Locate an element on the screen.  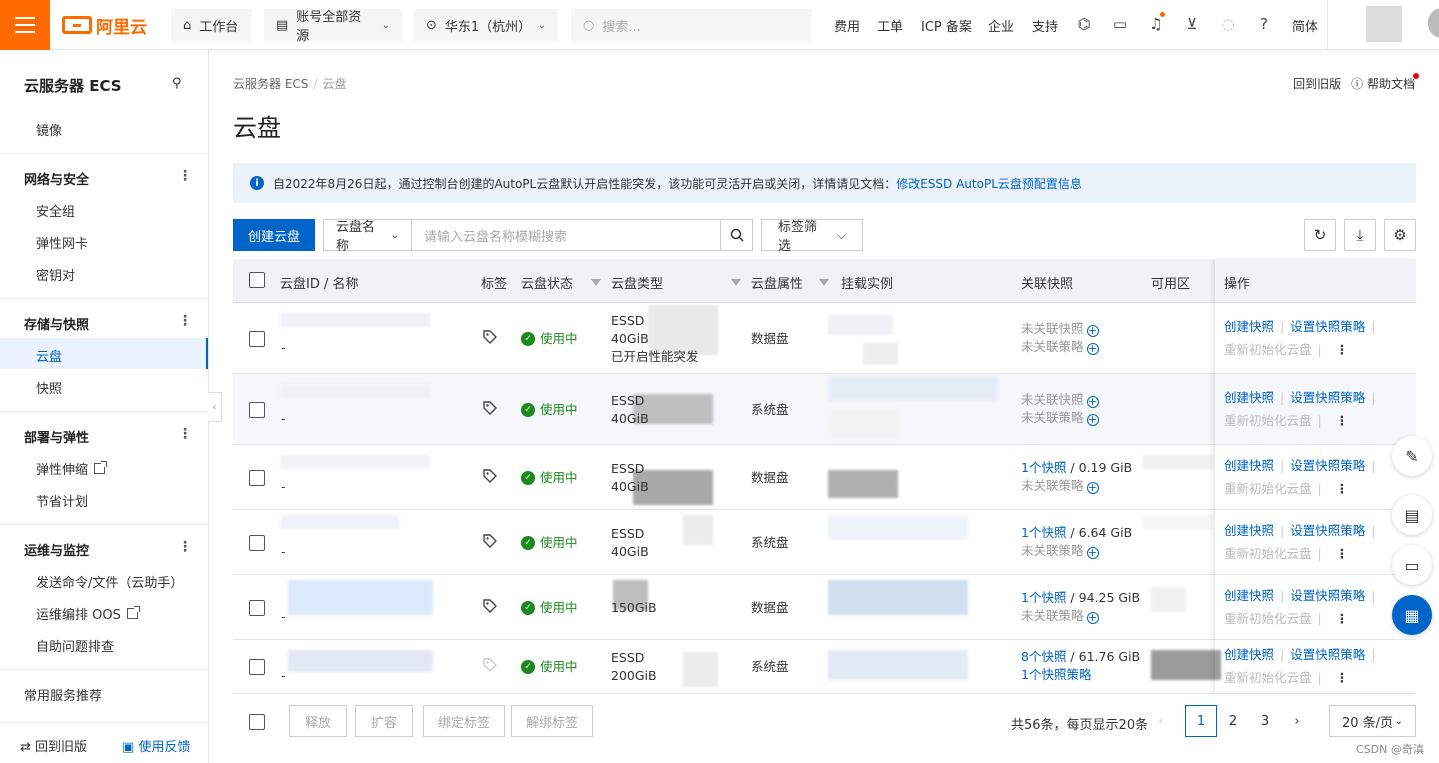
page-3-button: 3 is located at coordinates (1265, 721).